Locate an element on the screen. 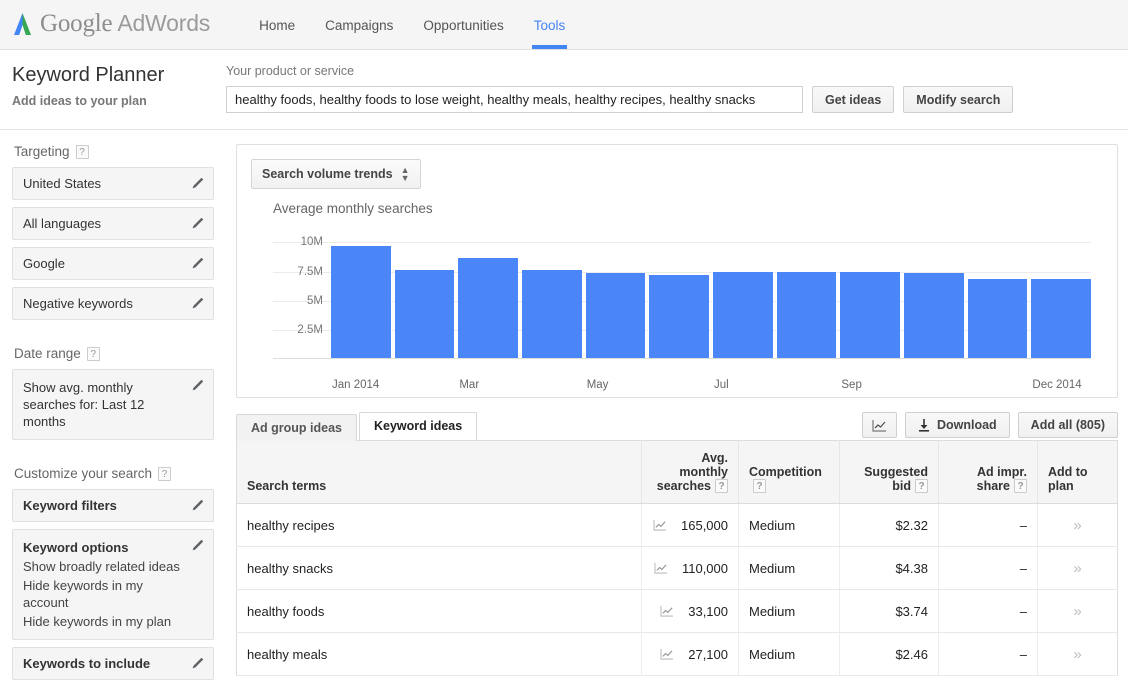  nav-item-opportunities: Opportunities is located at coordinates (463, 33).